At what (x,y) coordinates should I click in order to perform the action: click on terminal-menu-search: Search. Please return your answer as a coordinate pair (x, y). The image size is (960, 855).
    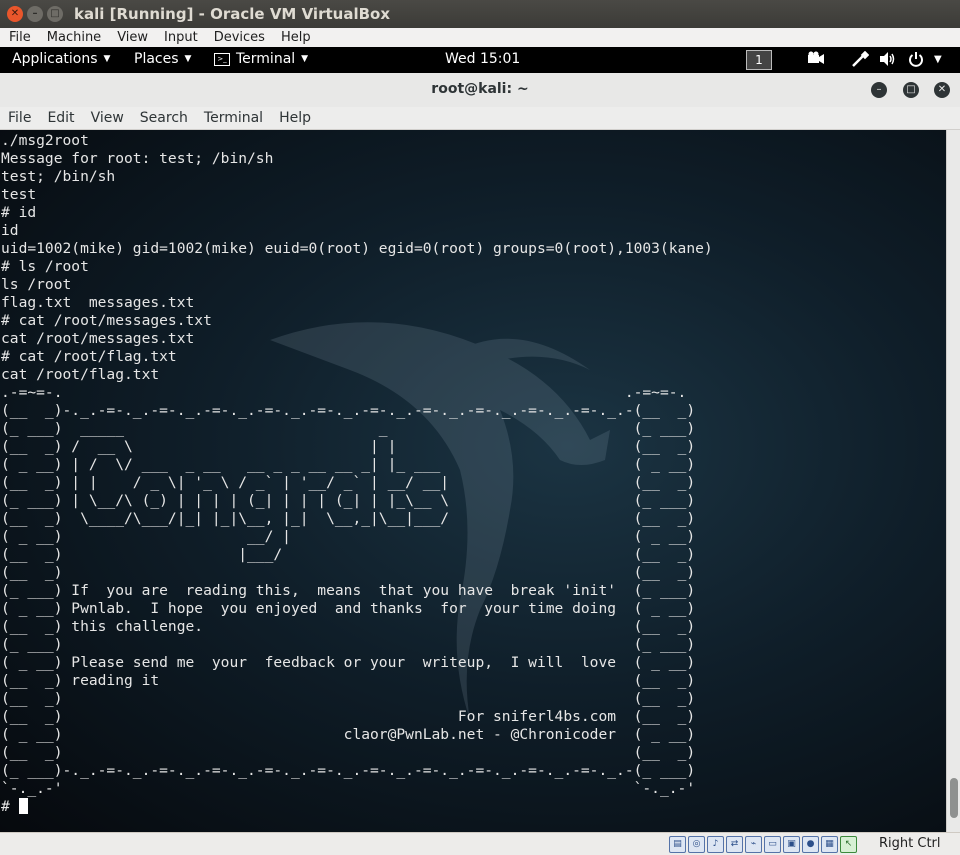
    Looking at the image, I should click on (164, 118).